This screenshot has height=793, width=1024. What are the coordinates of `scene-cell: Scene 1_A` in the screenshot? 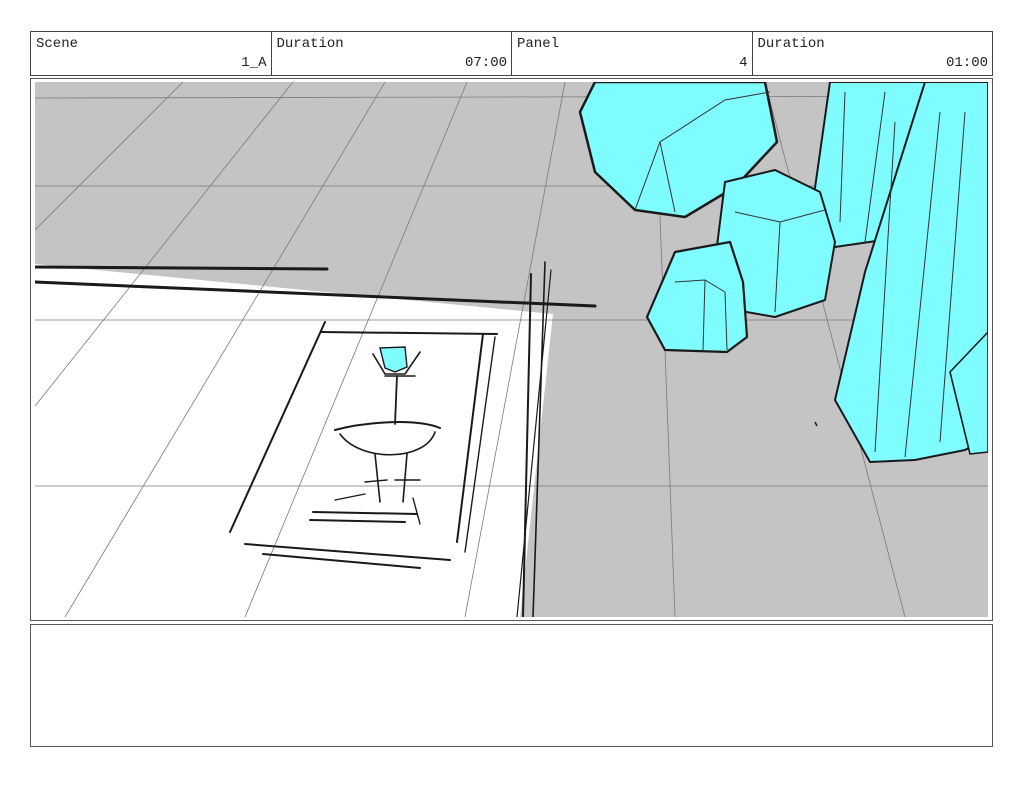 It's located at (151, 53).